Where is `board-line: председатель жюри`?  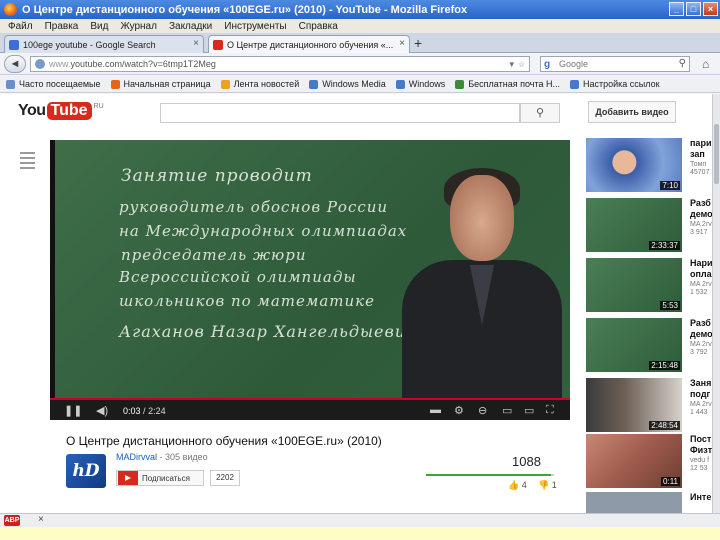
board-line: председатель жюри is located at coordinates (214, 255).